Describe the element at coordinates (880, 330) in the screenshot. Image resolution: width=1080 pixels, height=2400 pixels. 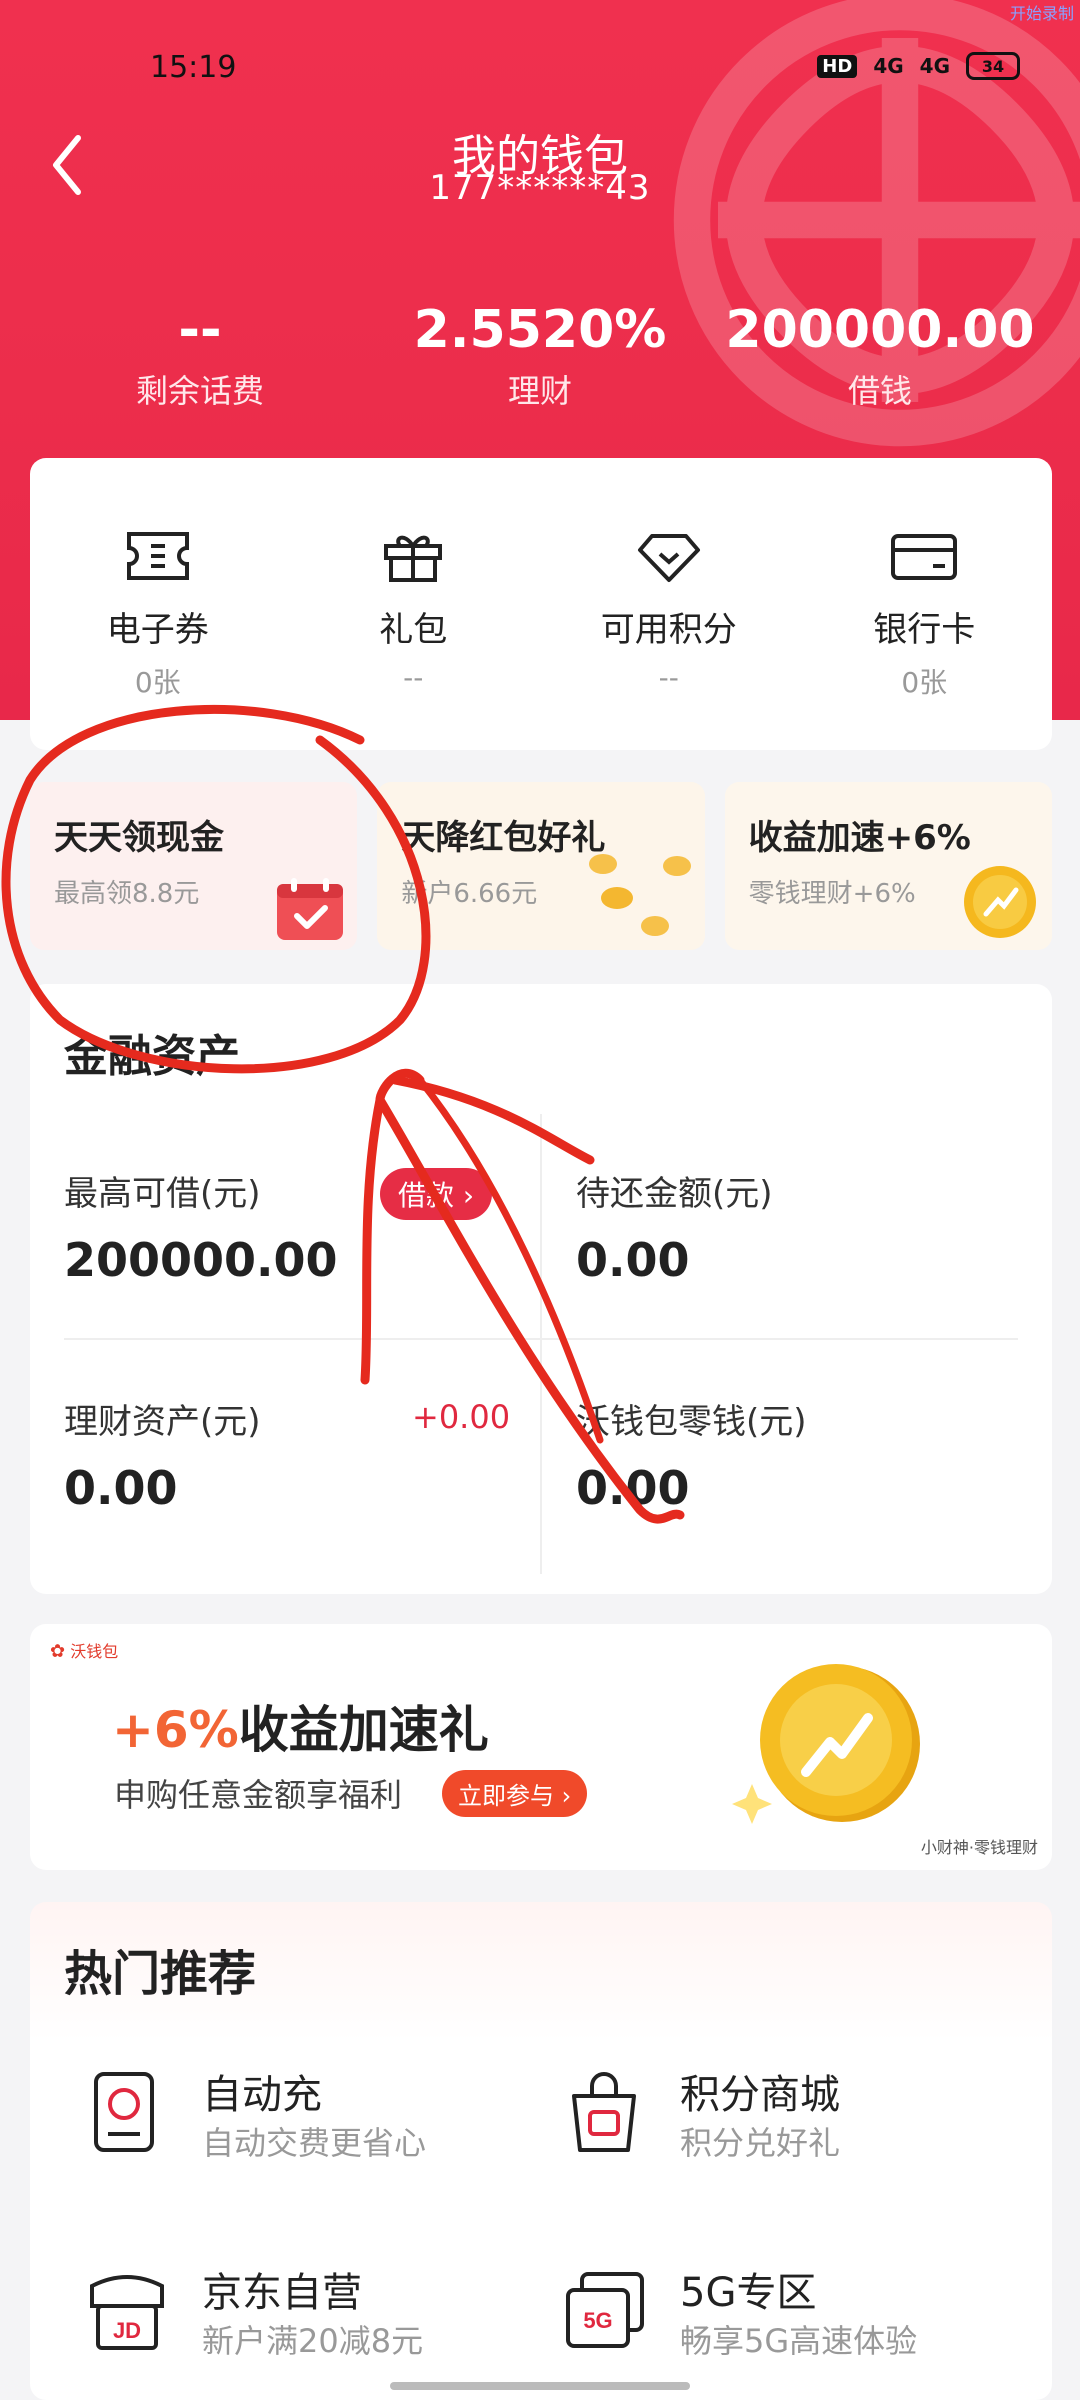
I see `stat-value: 200000.00` at that location.